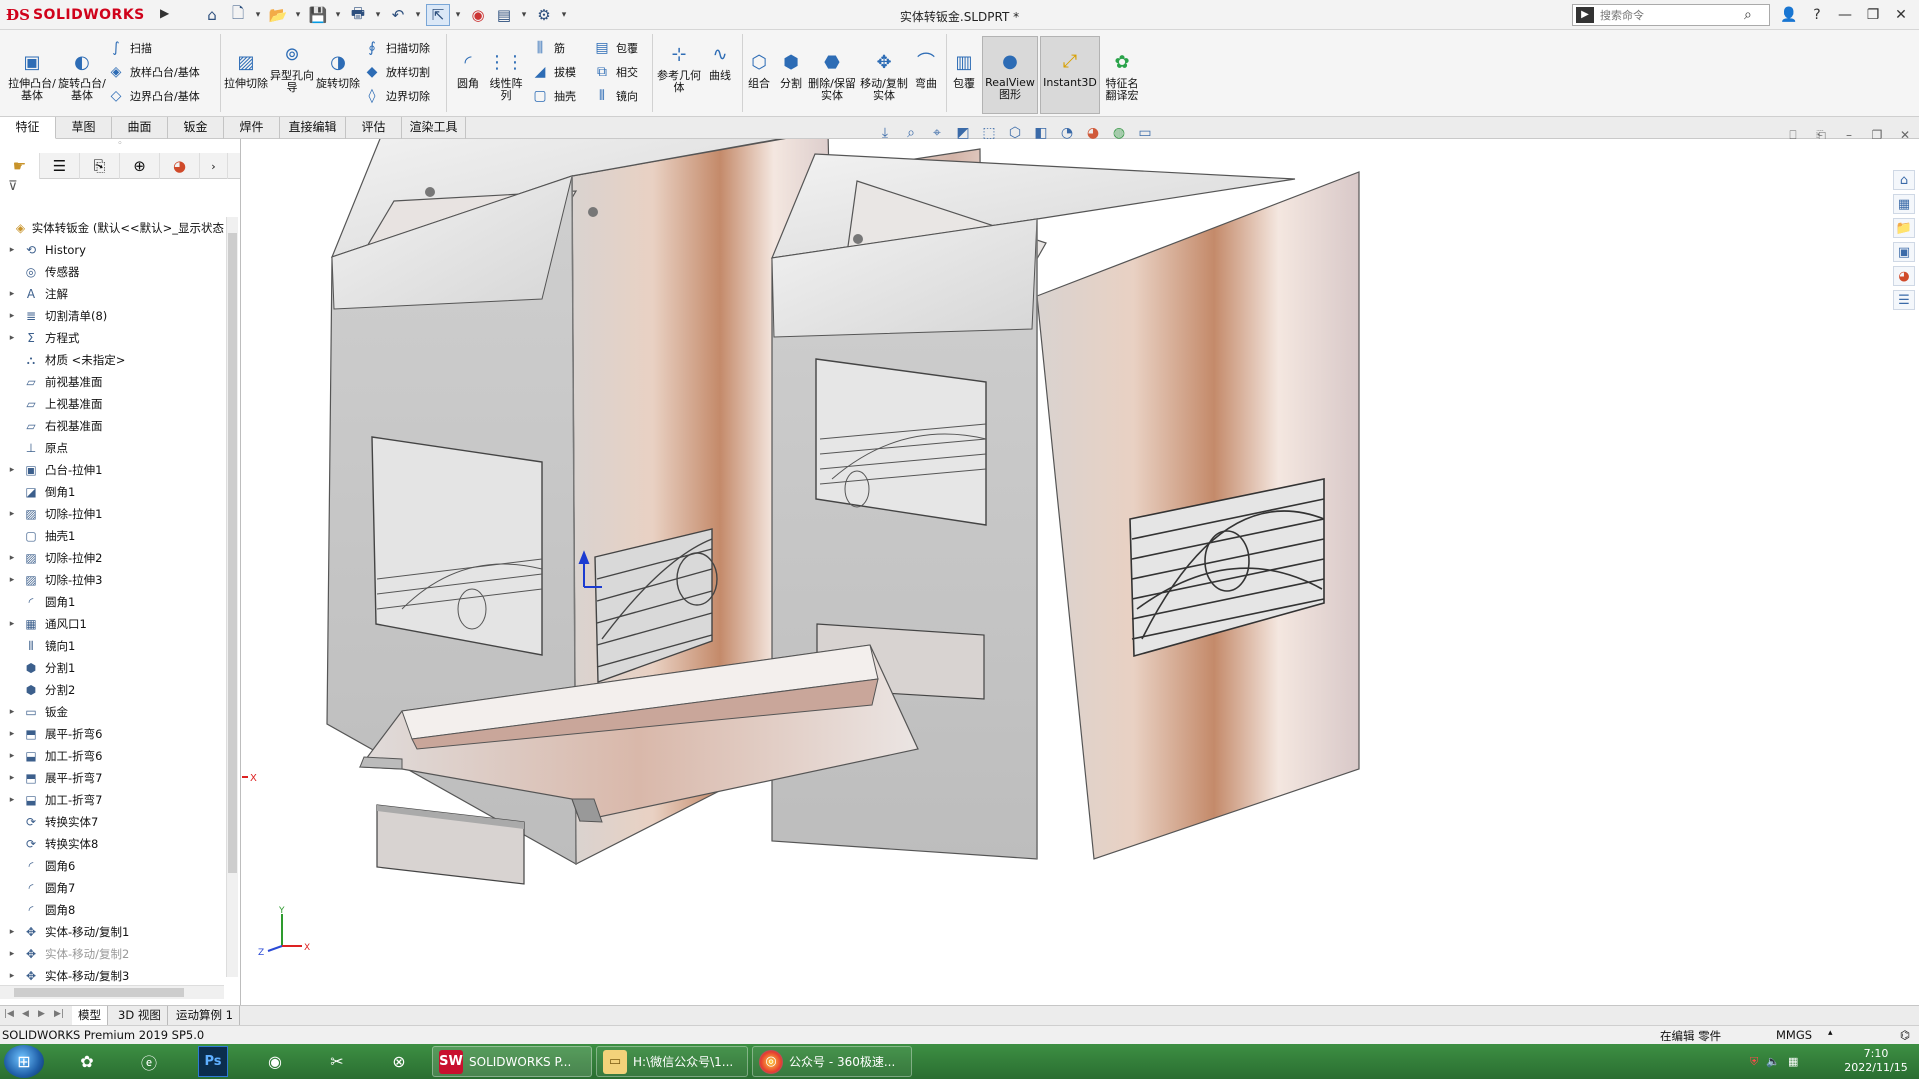 The height and width of the screenshot is (1079, 1919). What do you see at coordinates (964, 70) in the screenshot?
I see `wrap-large-button: ▥ 包覆` at bounding box center [964, 70].